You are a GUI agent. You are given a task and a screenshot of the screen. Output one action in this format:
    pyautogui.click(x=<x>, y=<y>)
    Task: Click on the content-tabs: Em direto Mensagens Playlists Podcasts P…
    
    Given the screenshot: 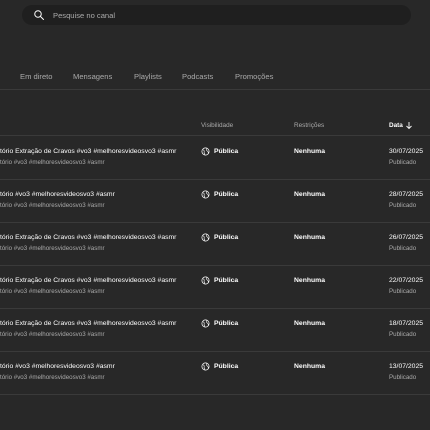 What is the action you would take?
    pyautogui.click(x=215, y=77)
    